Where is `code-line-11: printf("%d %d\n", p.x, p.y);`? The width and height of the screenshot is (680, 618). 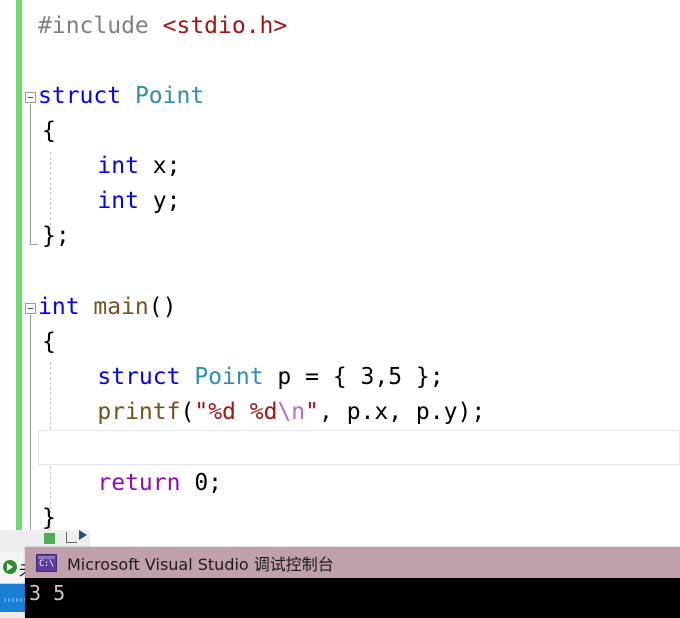 code-line-11: printf("%d %d\n", p.x, p.y); is located at coordinates (340, 412).